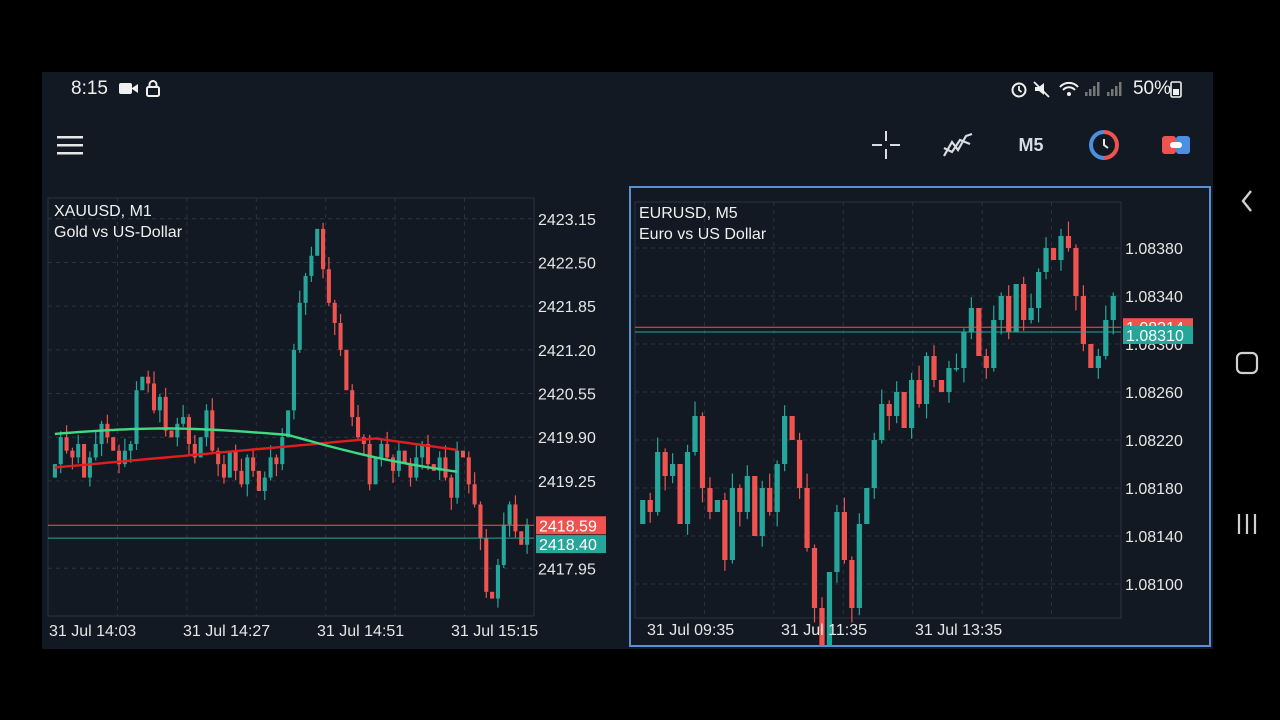 Image resolution: width=1280 pixels, height=720 pixels. What do you see at coordinates (568, 526) in the screenshot?
I see `bid-price-label: 2418.59` at bounding box center [568, 526].